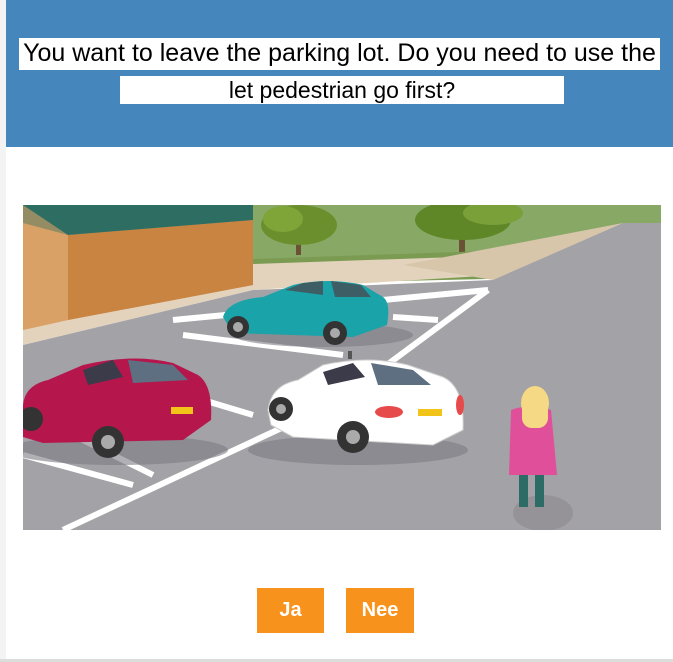  Describe the element at coordinates (380, 610) in the screenshot. I see `answer-no-button: Nee` at that location.